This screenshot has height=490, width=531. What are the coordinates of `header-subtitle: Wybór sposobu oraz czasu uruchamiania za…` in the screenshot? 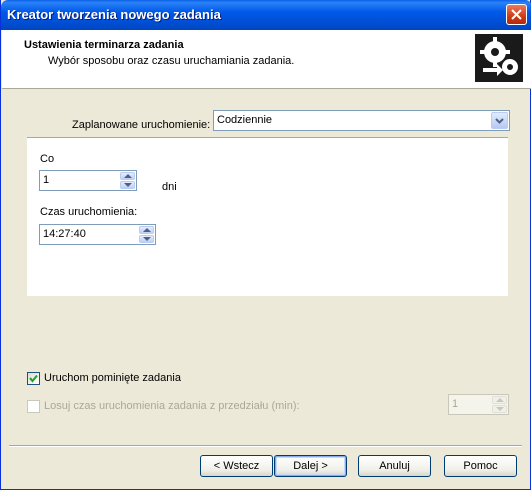 It's located at (171, 61).